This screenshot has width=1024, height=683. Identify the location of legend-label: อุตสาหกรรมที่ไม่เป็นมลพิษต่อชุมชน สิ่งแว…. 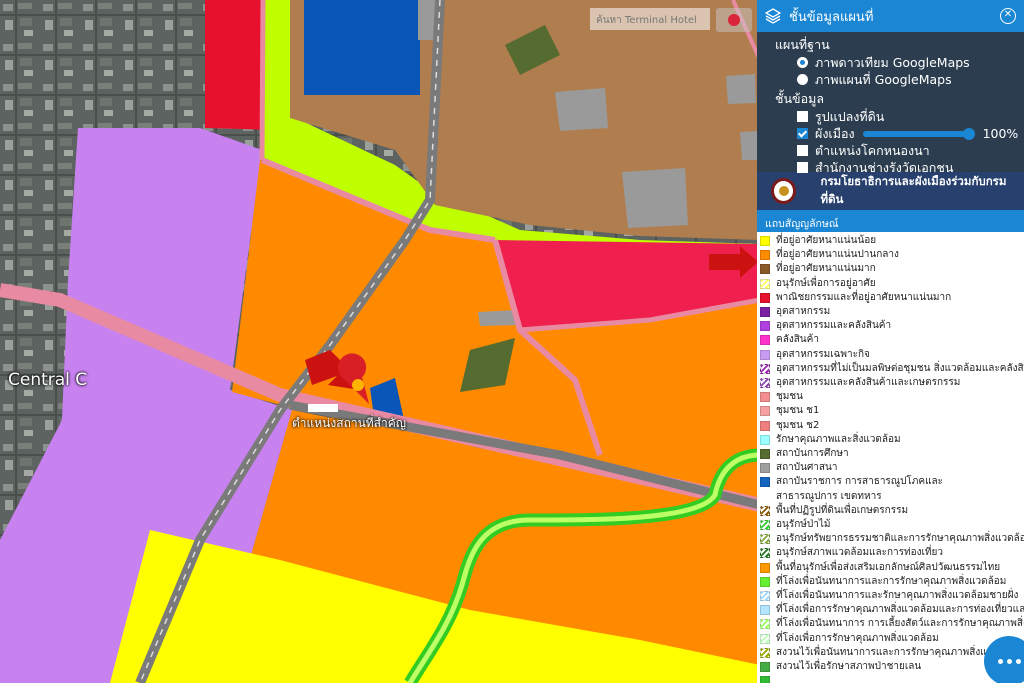
(900, 368).